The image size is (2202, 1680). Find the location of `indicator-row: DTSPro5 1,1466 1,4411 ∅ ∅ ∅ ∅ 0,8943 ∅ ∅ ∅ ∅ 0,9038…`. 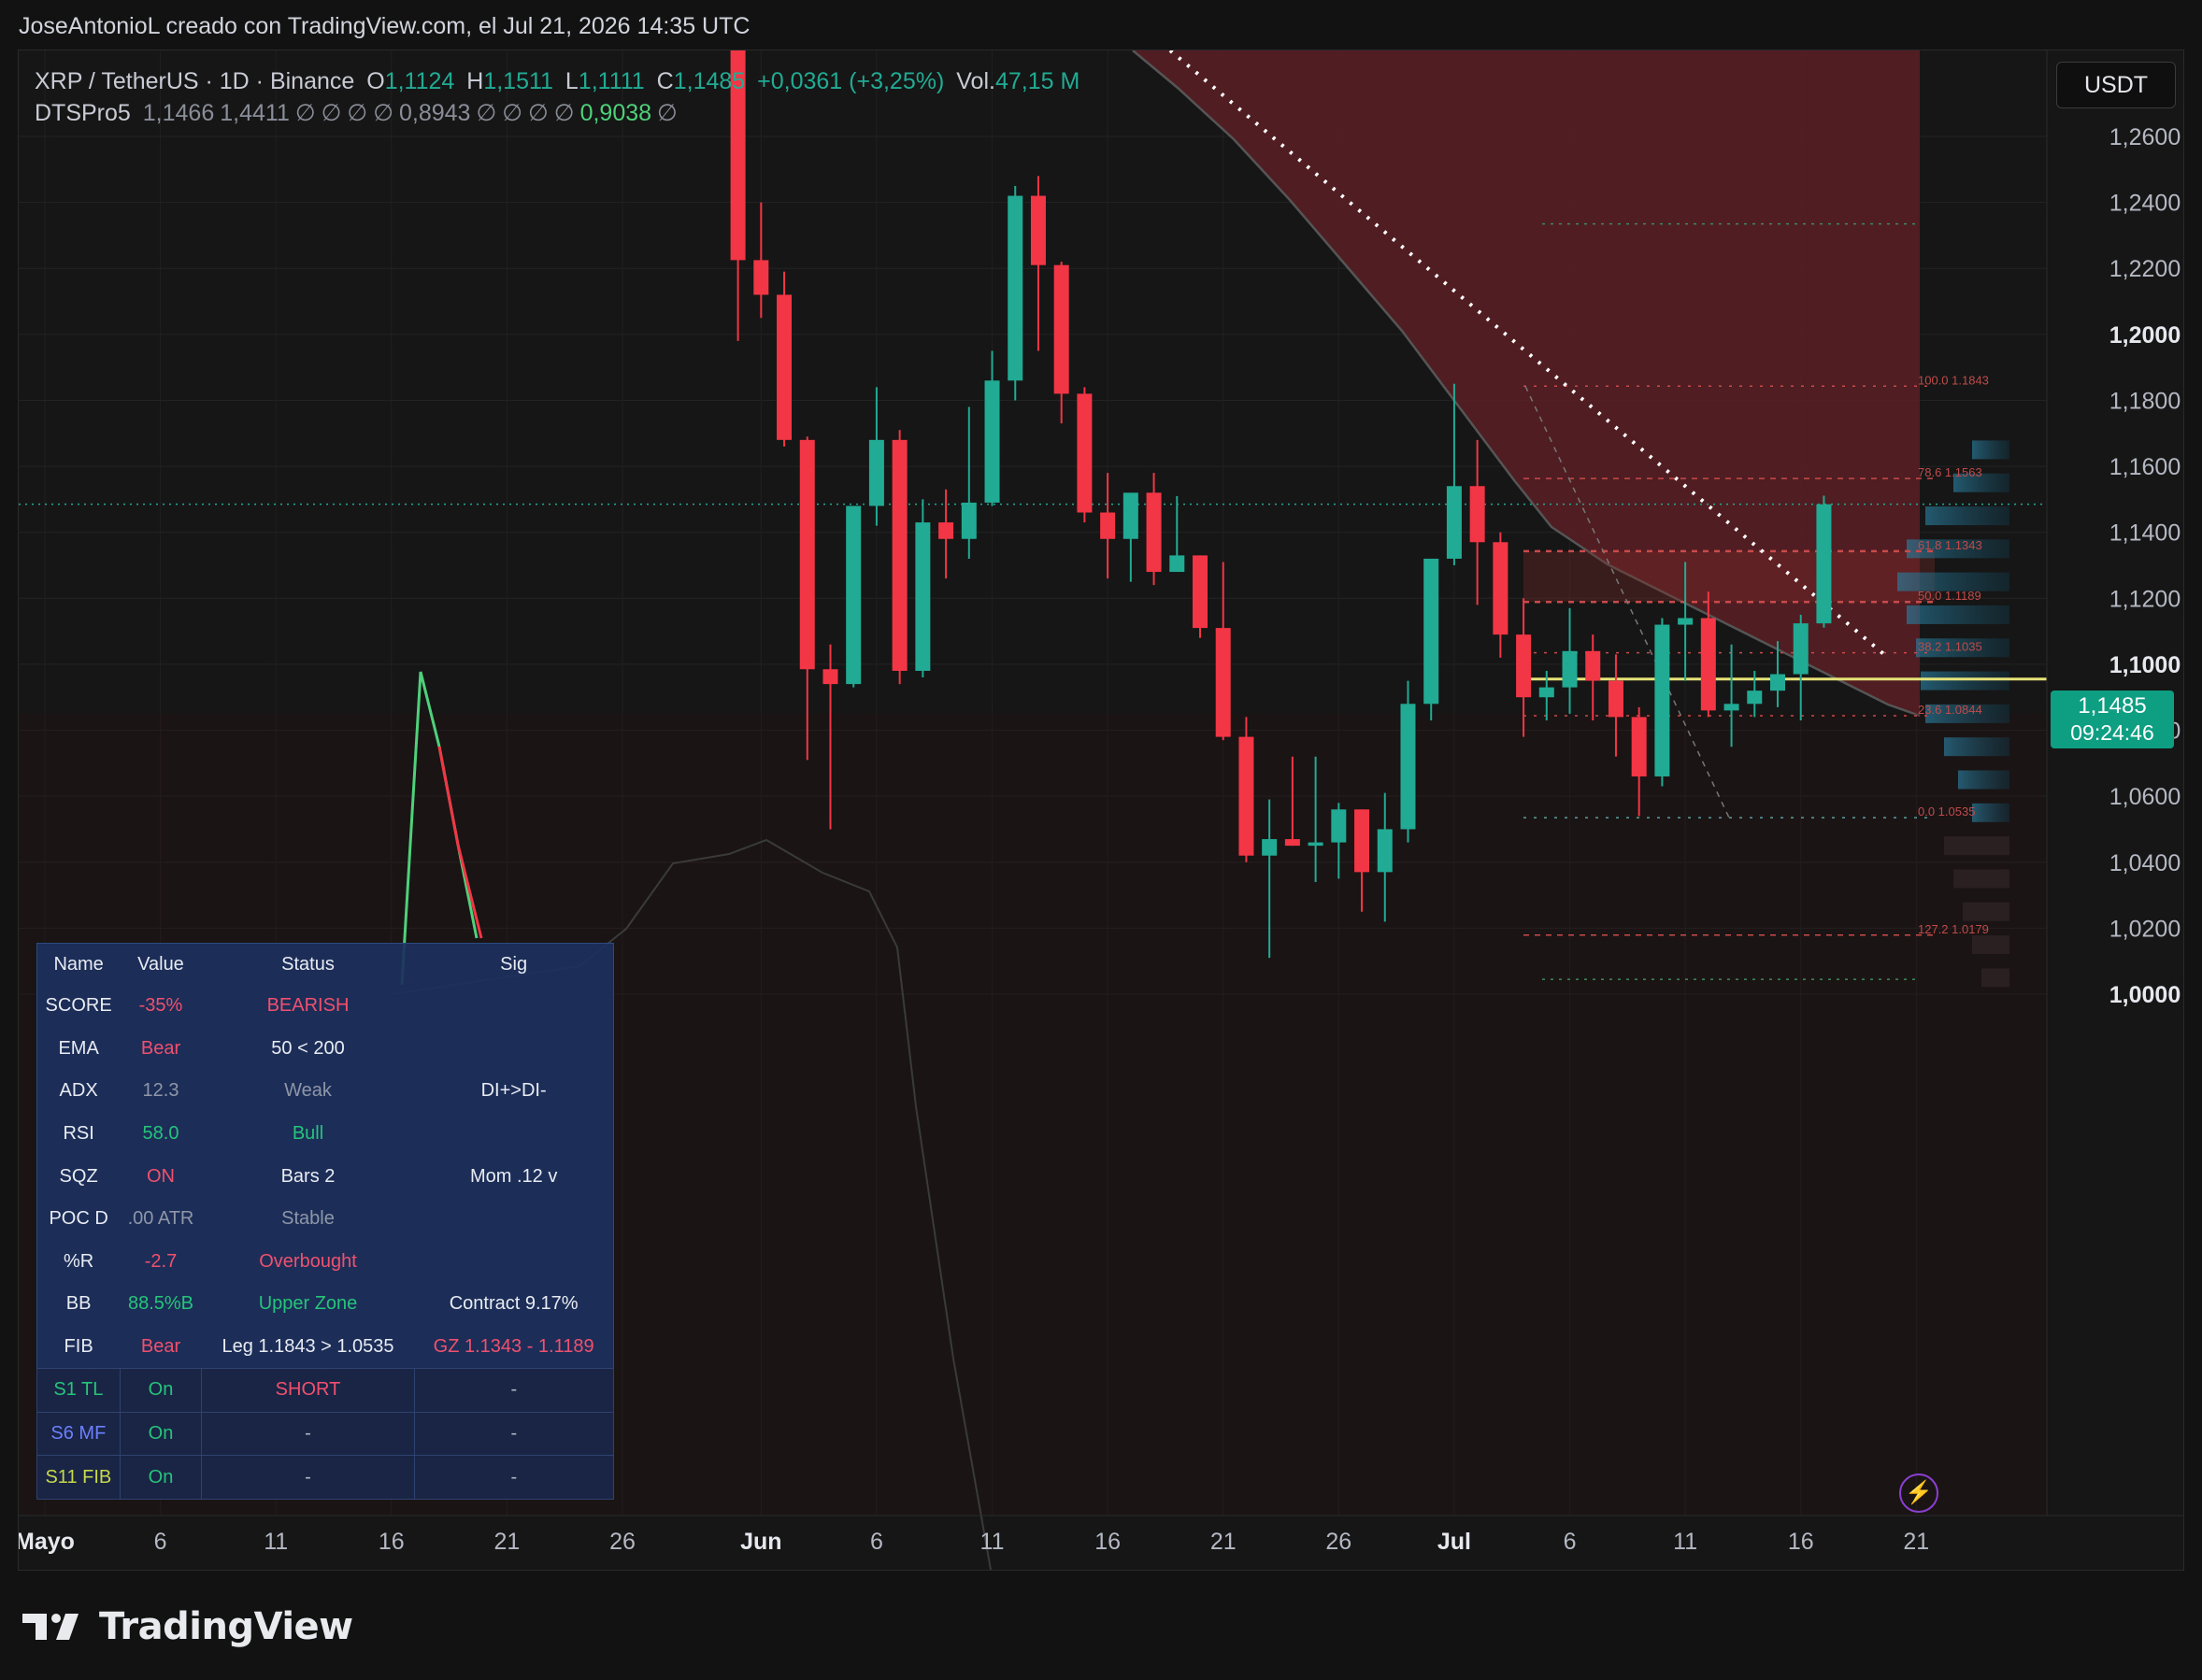

indicator-row: DTSPro5 1,1466 1,4411 ∅ ∅ ∅ ∅ 0,8943 ∅ ∅ ∅ ∅ 0,9038… is located at coordinates (560, 113).